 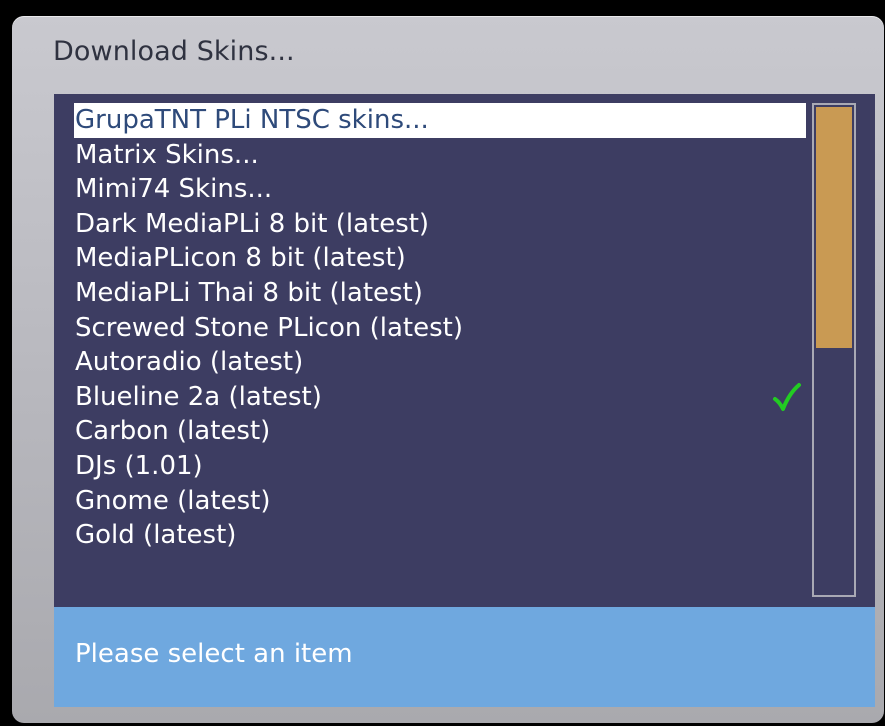 What do you see at coordinates (156, 535) in the screenshot?
I see `list-item-label: Gold (latest)` at bounding box center [156, 535].